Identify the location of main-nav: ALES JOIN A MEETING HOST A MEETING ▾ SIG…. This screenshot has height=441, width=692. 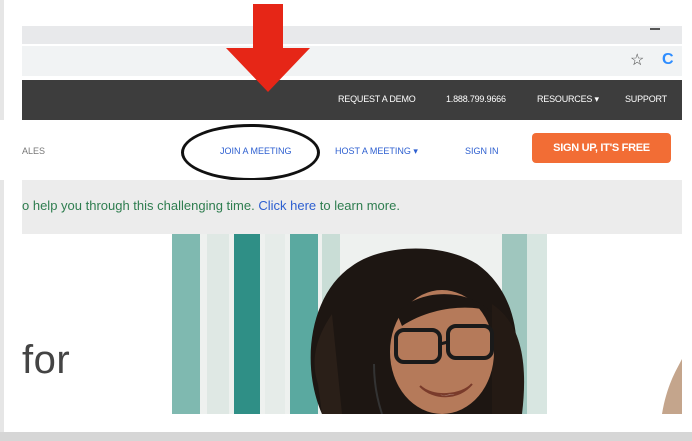
(346, 150).